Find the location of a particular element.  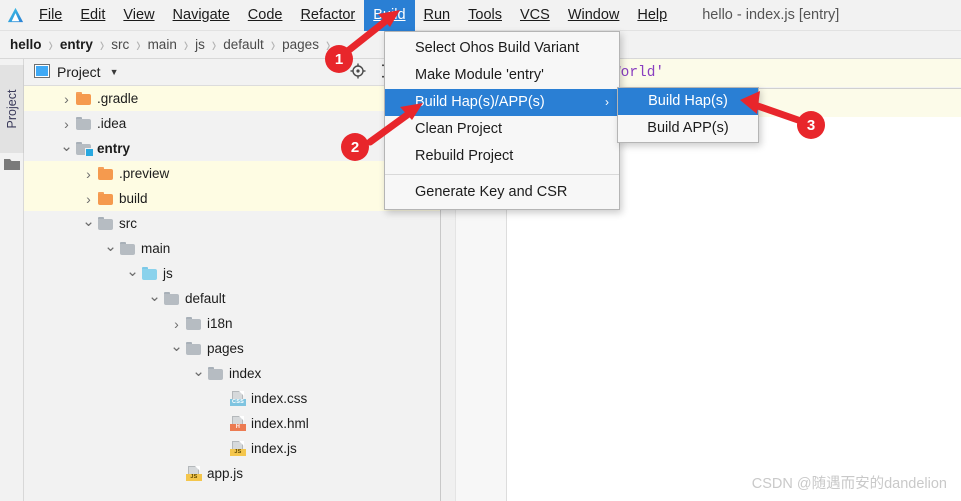

menu-edit: Edit is located at coordinates (92, 15).